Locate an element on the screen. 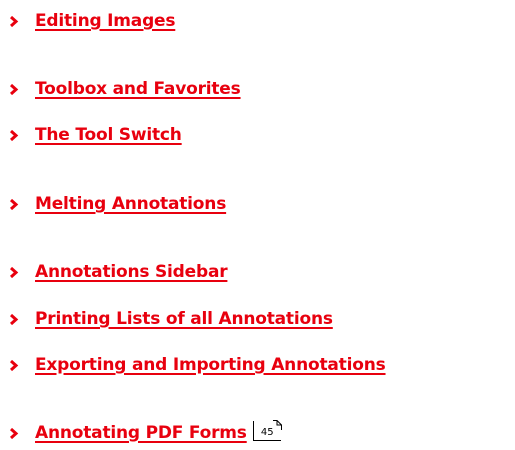  toc-entry-annotations-sidebar: Annotations Sidebar is located at coordinates (114, 272).